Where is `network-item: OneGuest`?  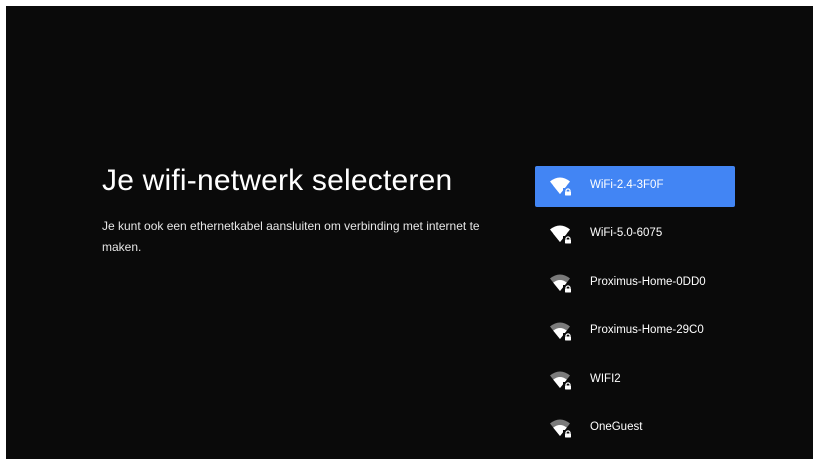 network-item: OneGuest is located at coordinates (635, 428).